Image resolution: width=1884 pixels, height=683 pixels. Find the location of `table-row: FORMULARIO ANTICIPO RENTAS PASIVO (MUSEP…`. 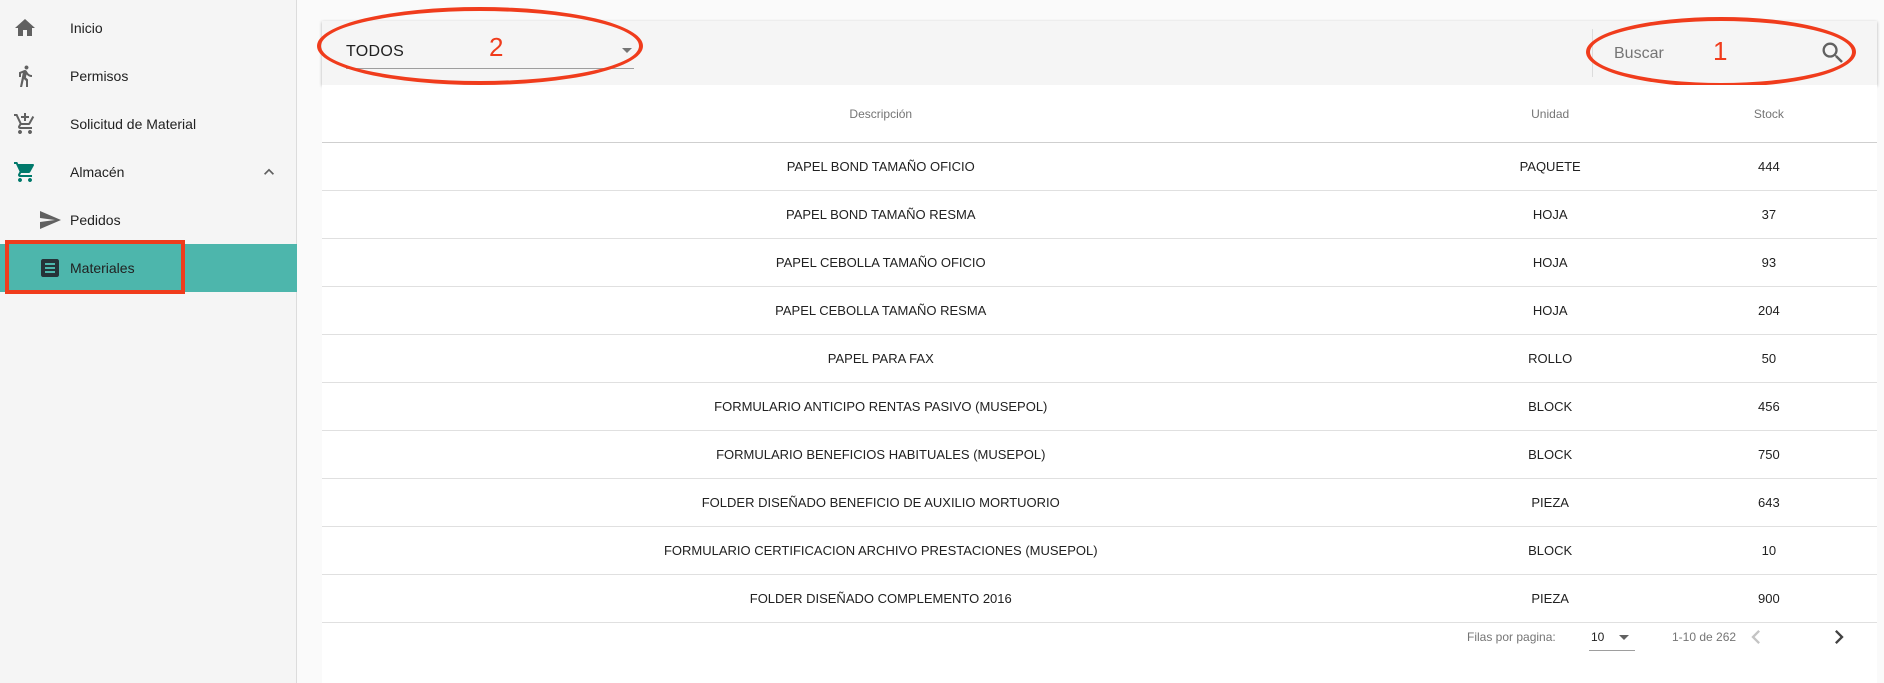

table-row: FORMULARIO ANTICIPO RENTAS PASIVO (MUSEP… is located at coordinates (1099, 406).